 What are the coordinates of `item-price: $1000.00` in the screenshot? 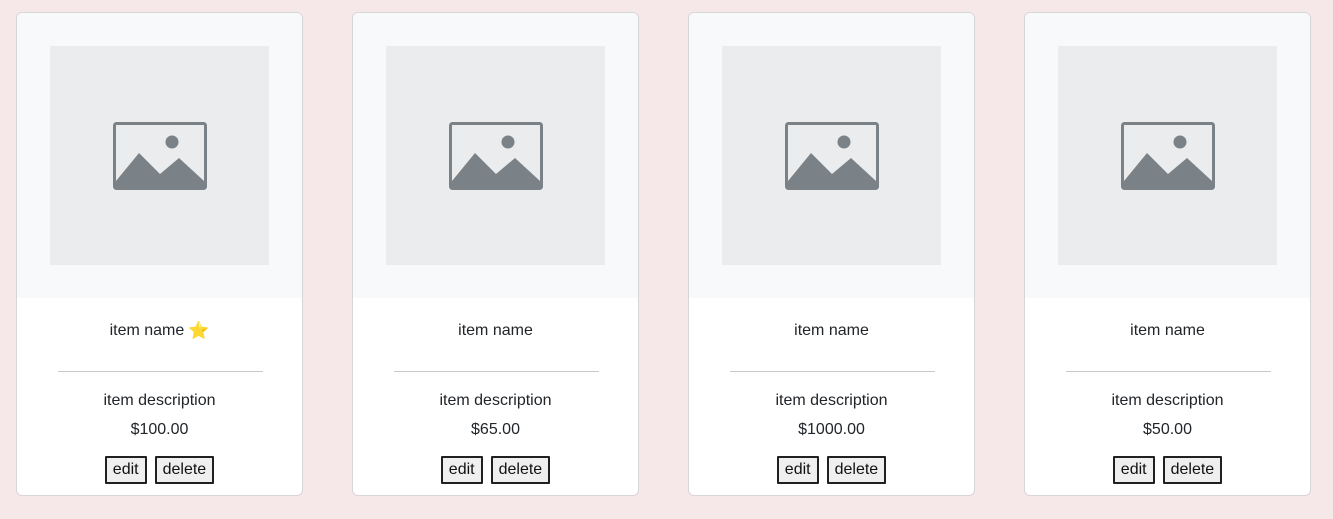 It's located at (831, 429).